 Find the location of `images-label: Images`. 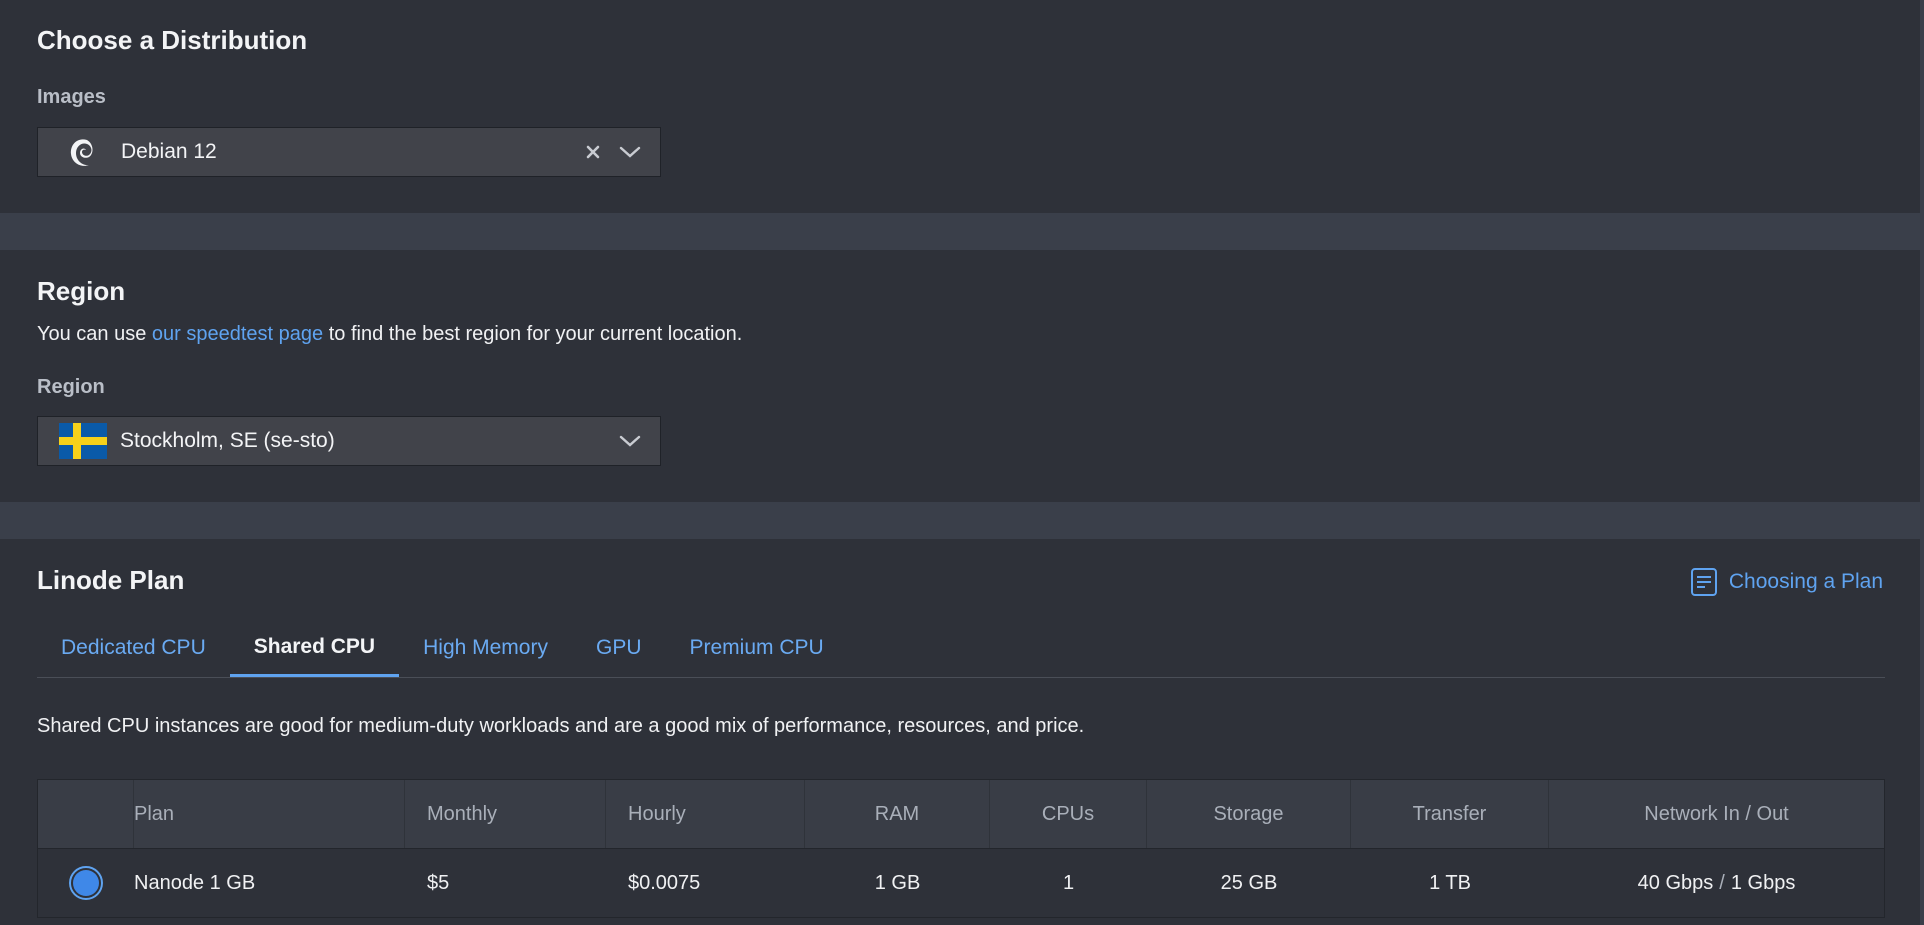

images-label: Images is located at coordinates (71, 97).